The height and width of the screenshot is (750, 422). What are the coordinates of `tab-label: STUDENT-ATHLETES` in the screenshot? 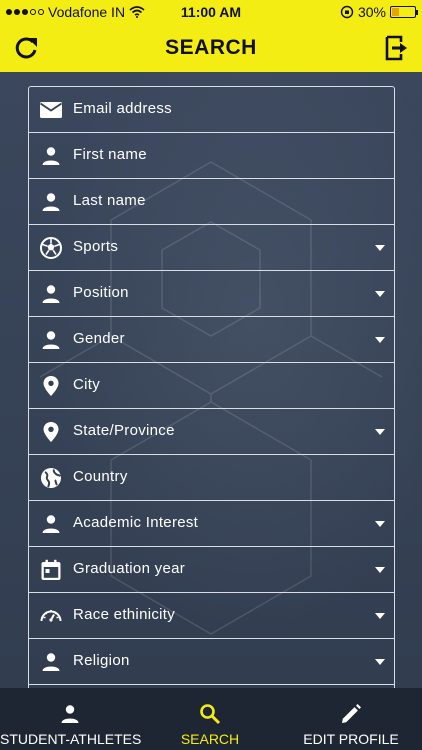 It's located at (71, 739).